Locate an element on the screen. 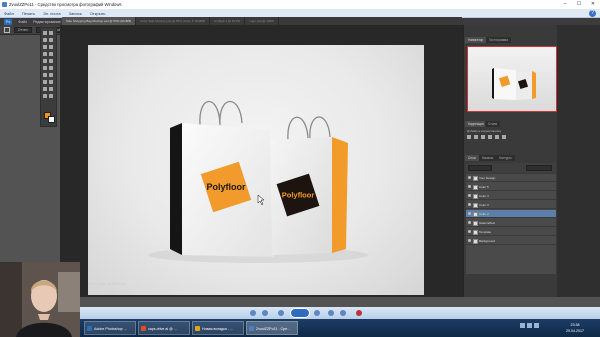 The image size is (600, 337). doc-tab-4: Logo.psd @ 100% is located at coordinates (262, 21).